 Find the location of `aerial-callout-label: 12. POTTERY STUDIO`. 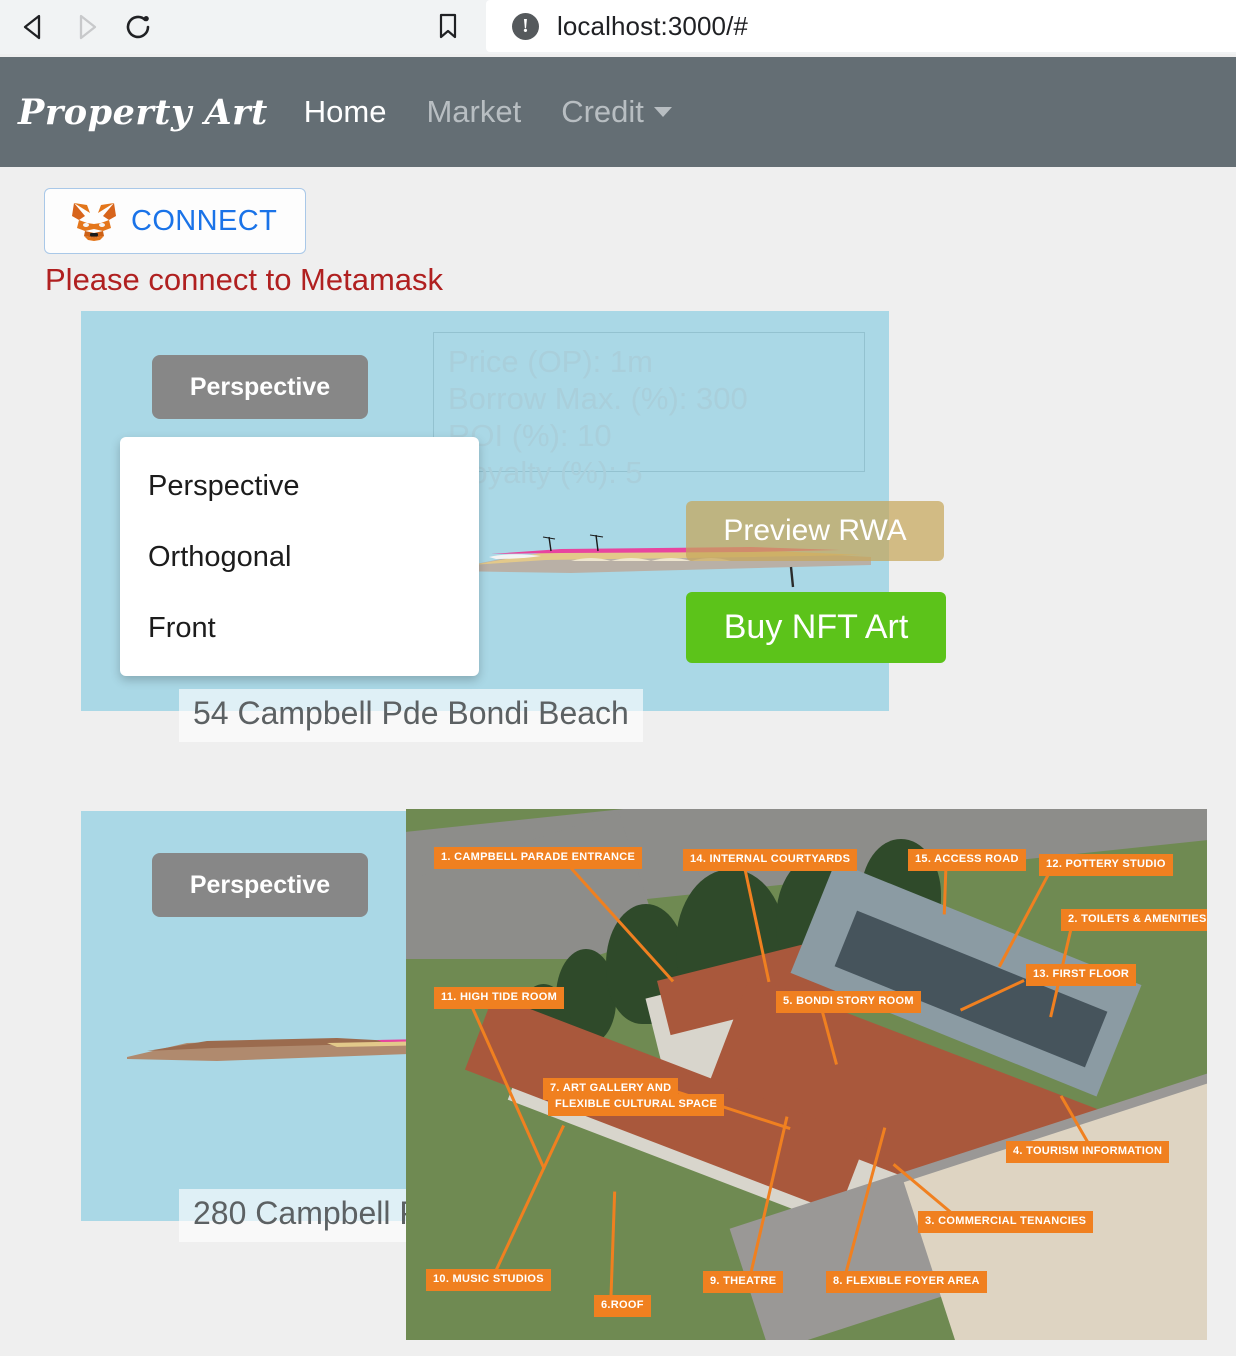

aerial-callout-label: 12. POTTERY STUDIO is located at coordinates (1106, 865).